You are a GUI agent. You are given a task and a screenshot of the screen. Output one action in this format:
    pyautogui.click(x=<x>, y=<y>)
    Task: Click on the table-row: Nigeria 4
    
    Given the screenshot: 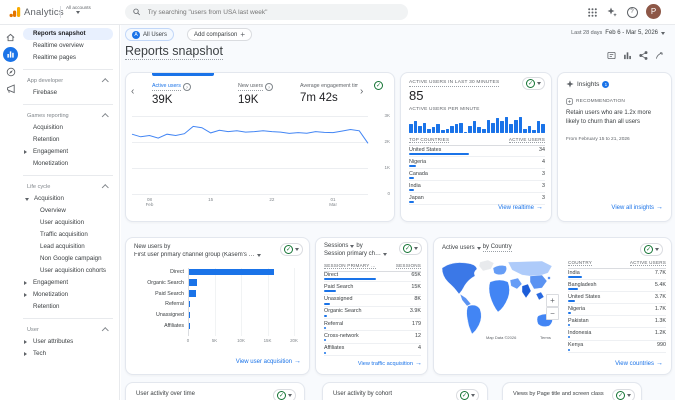 What is the action you would take?
    pyautogui.click(x=477, y=163)
    